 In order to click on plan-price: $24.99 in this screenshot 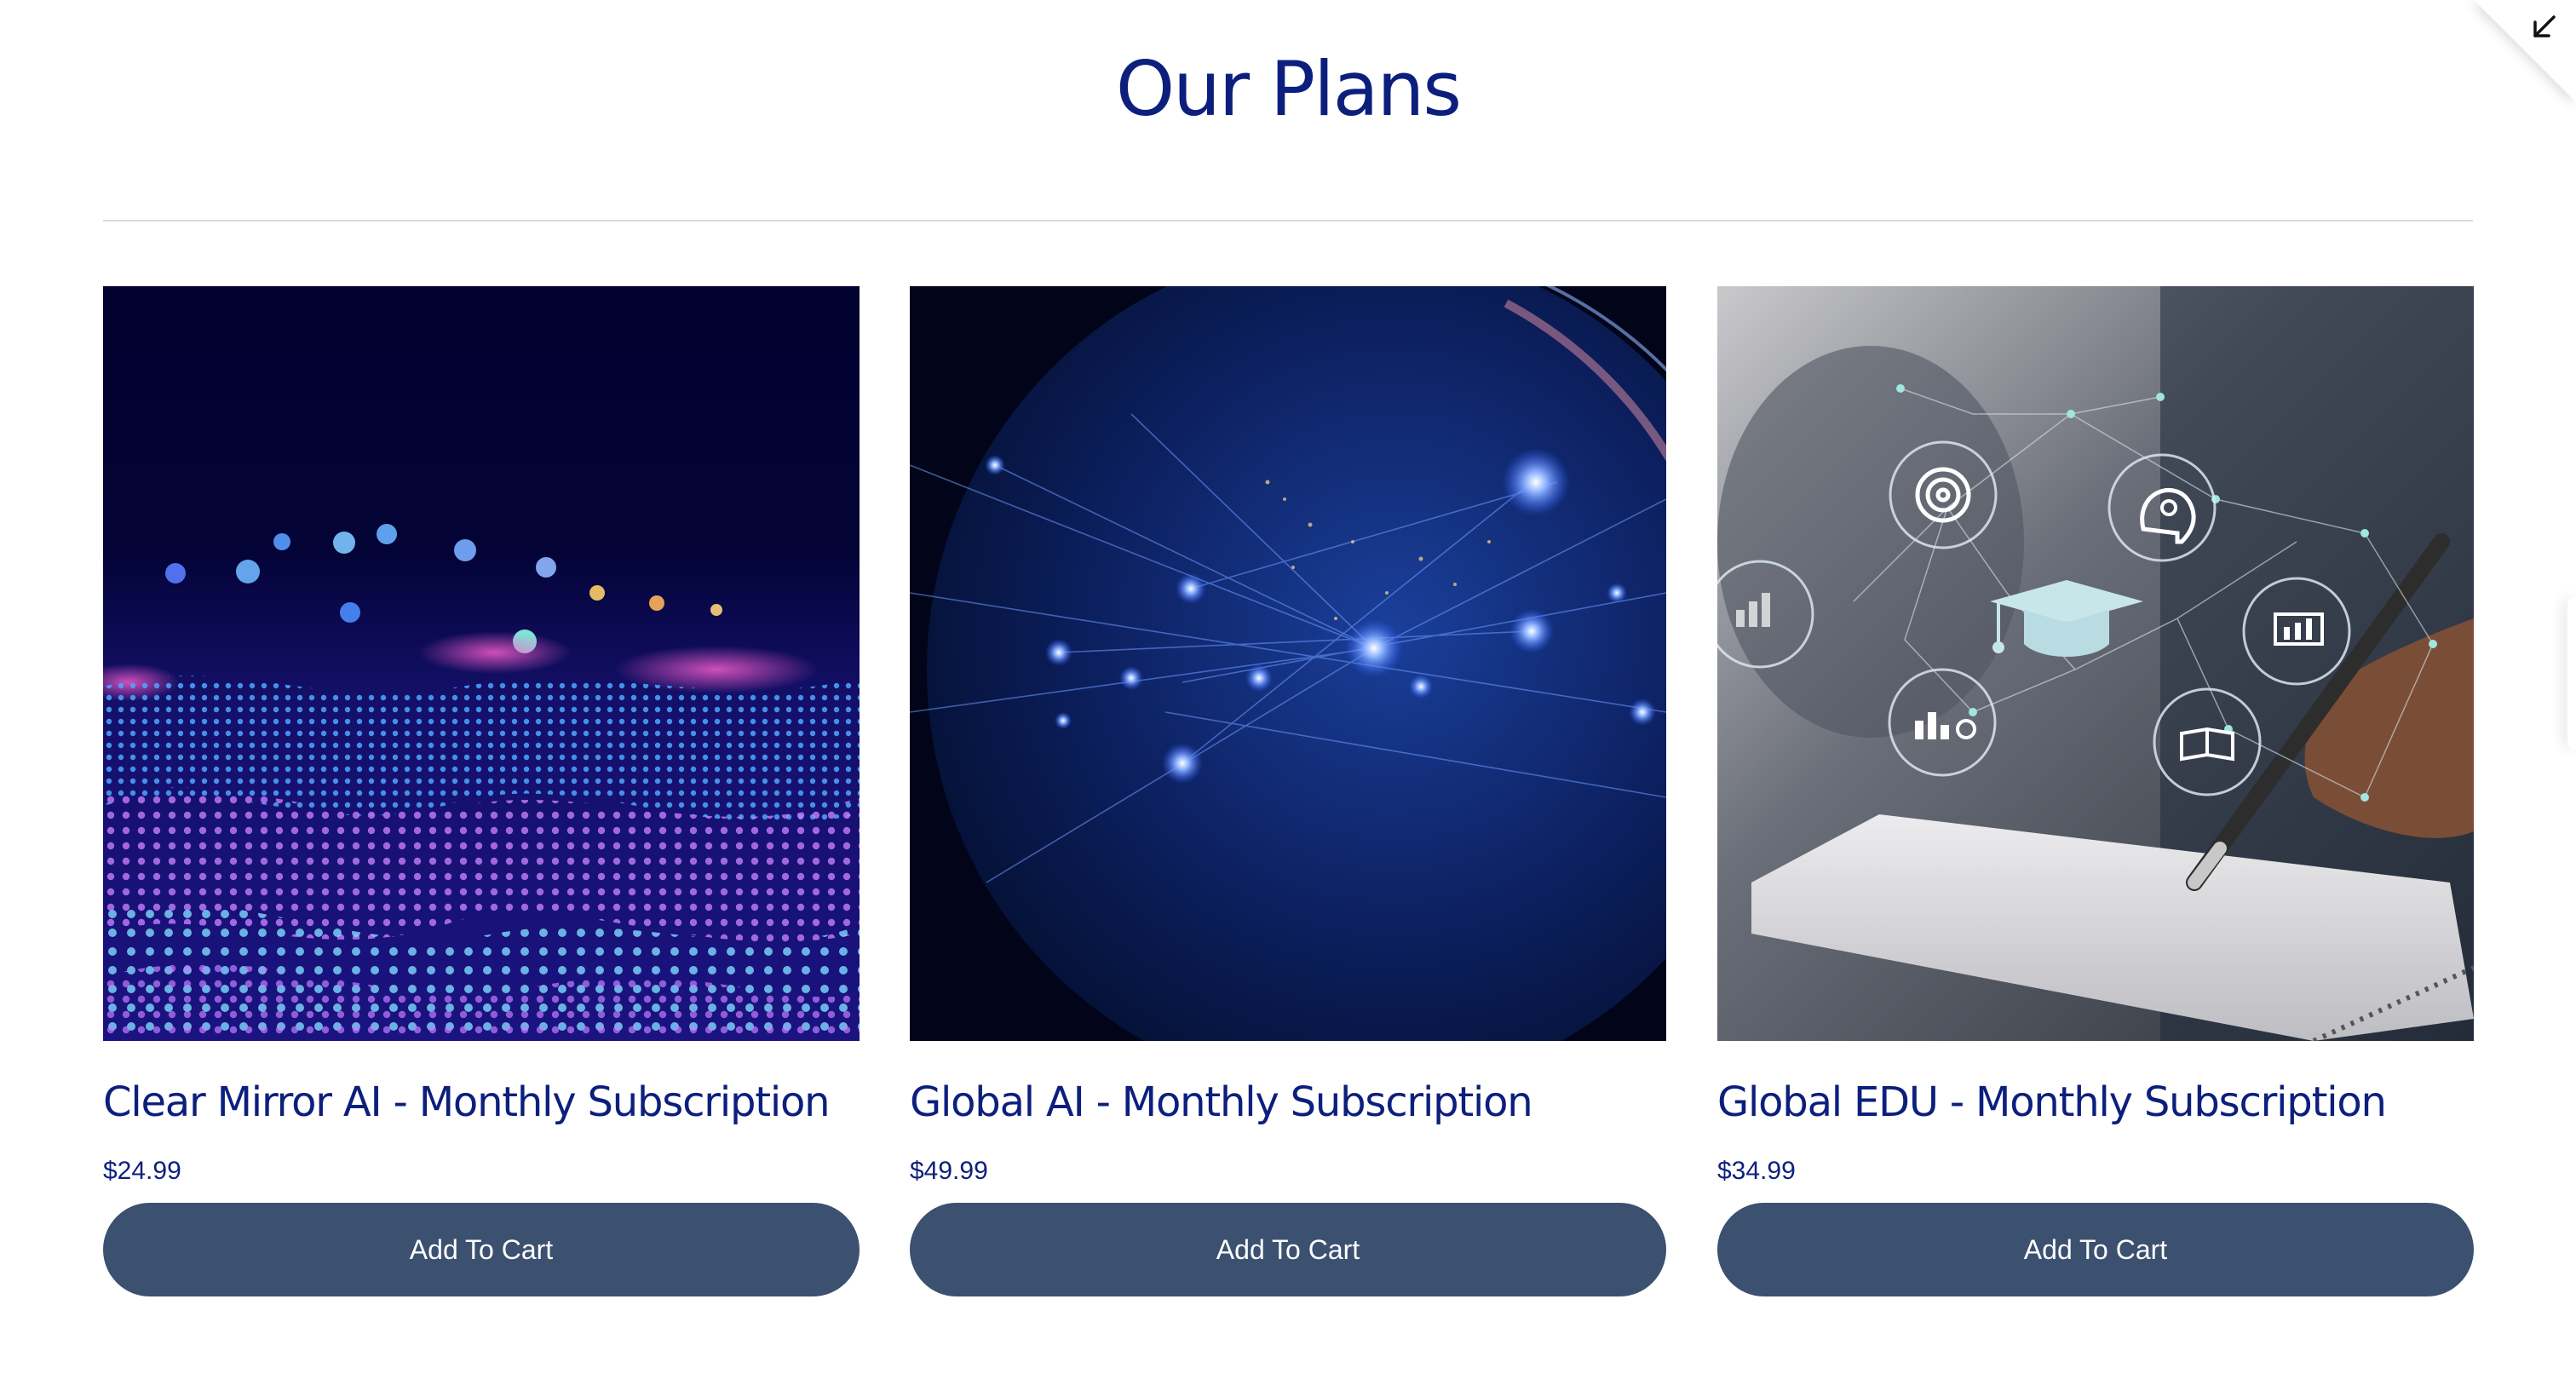, I will do `click(142, 1171)`.